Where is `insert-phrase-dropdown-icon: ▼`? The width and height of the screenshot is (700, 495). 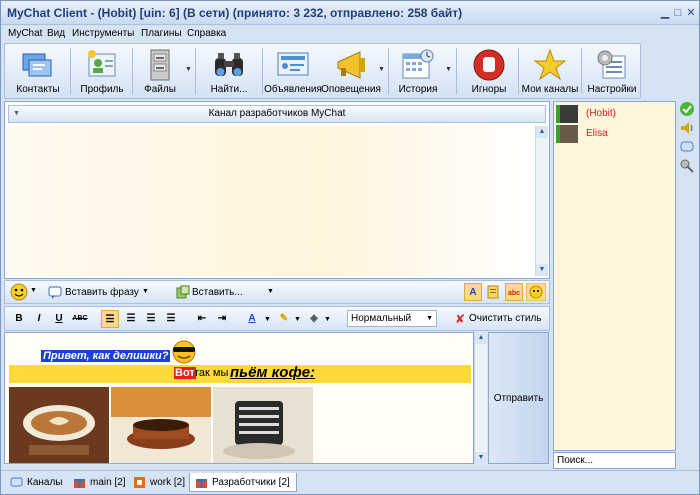 insert-phrase-dropdown-icon: ▼ is located at coordinates (145, 291).